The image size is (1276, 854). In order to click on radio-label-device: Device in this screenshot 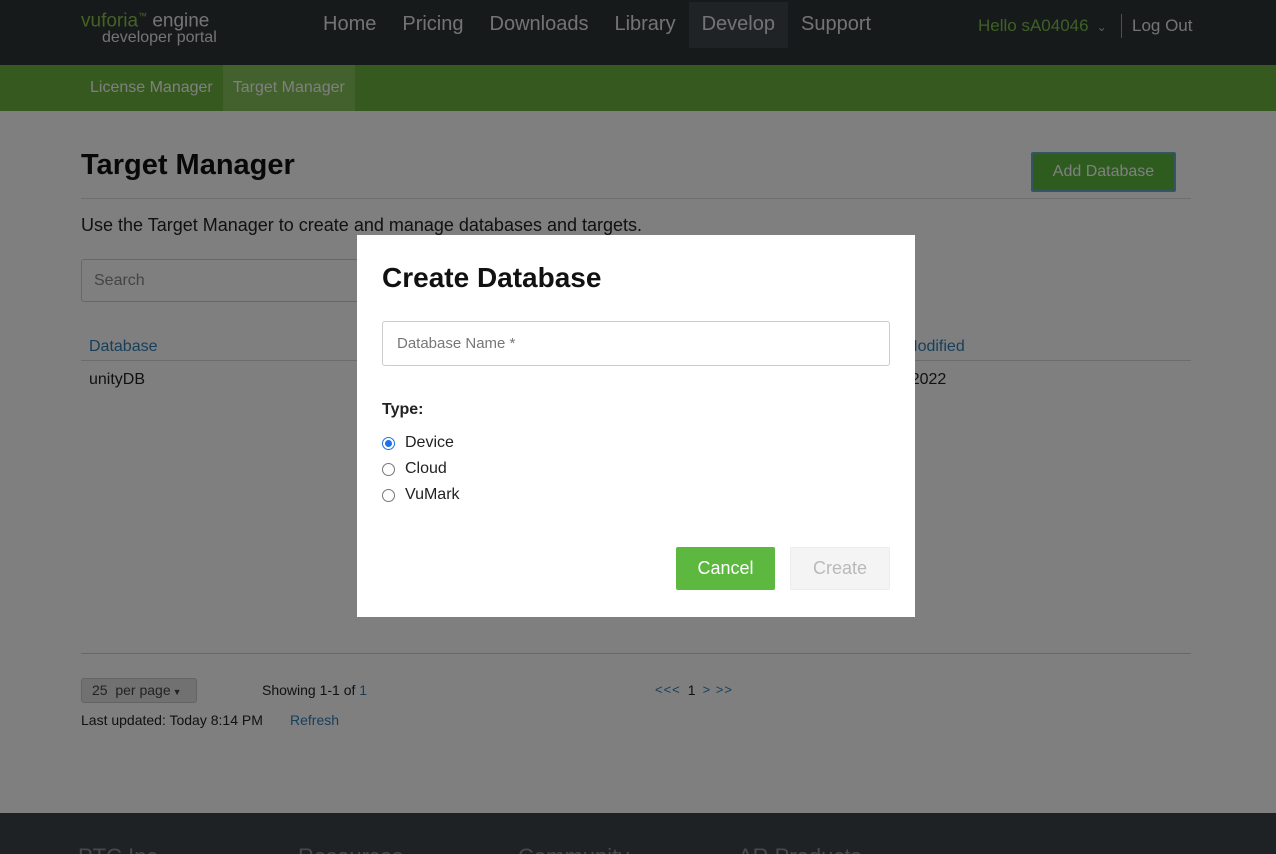, I will do `click(429, 442)`.